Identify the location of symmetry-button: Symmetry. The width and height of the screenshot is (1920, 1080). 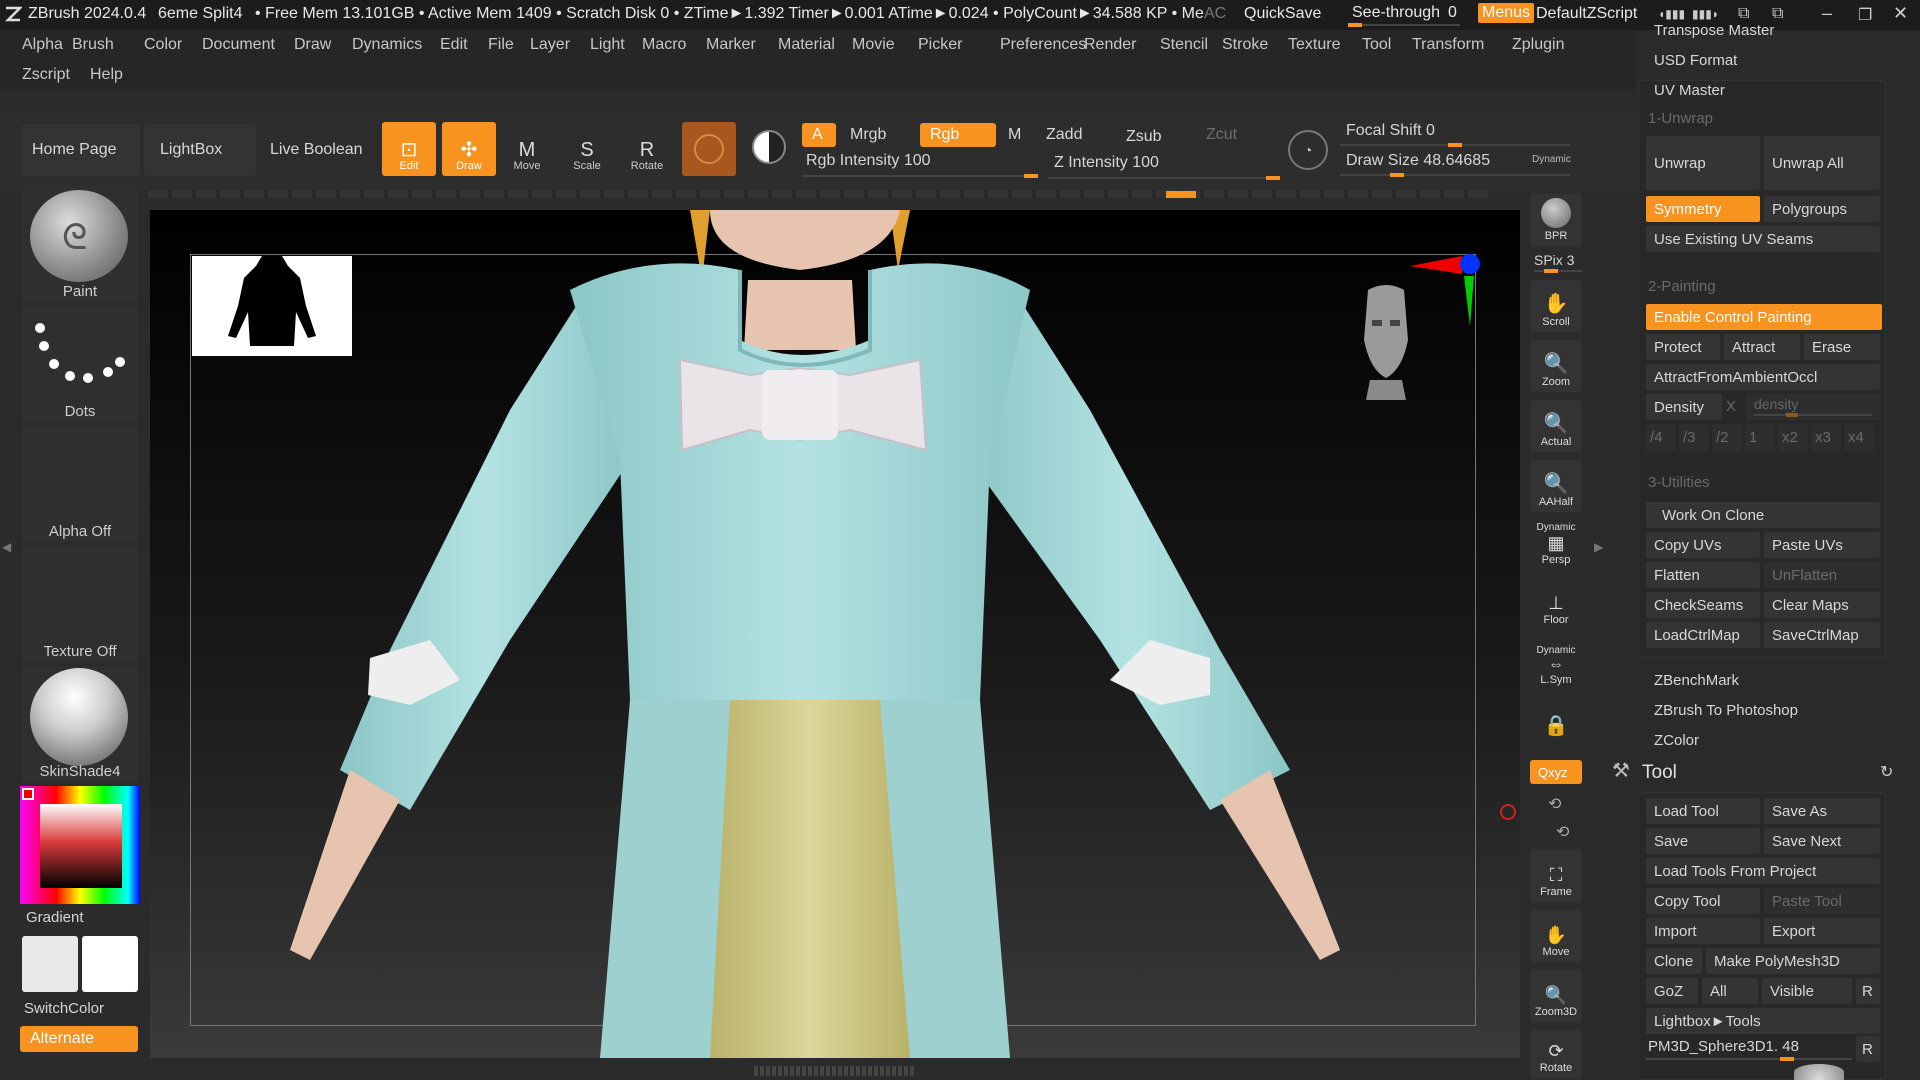
(1703, 209).